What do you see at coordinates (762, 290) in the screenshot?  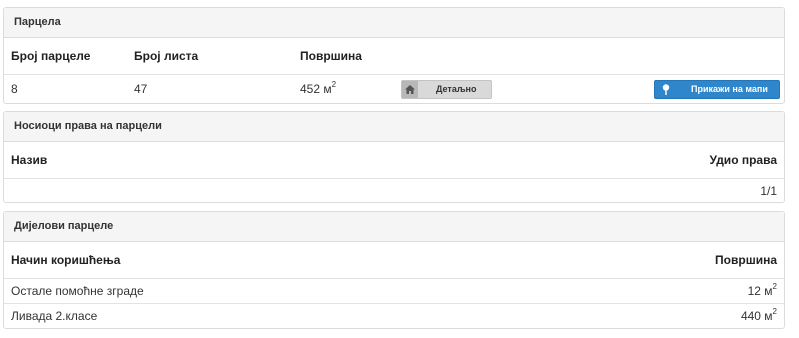 I see `part-area-value: 12 м2` at bounding box center [762, 290].